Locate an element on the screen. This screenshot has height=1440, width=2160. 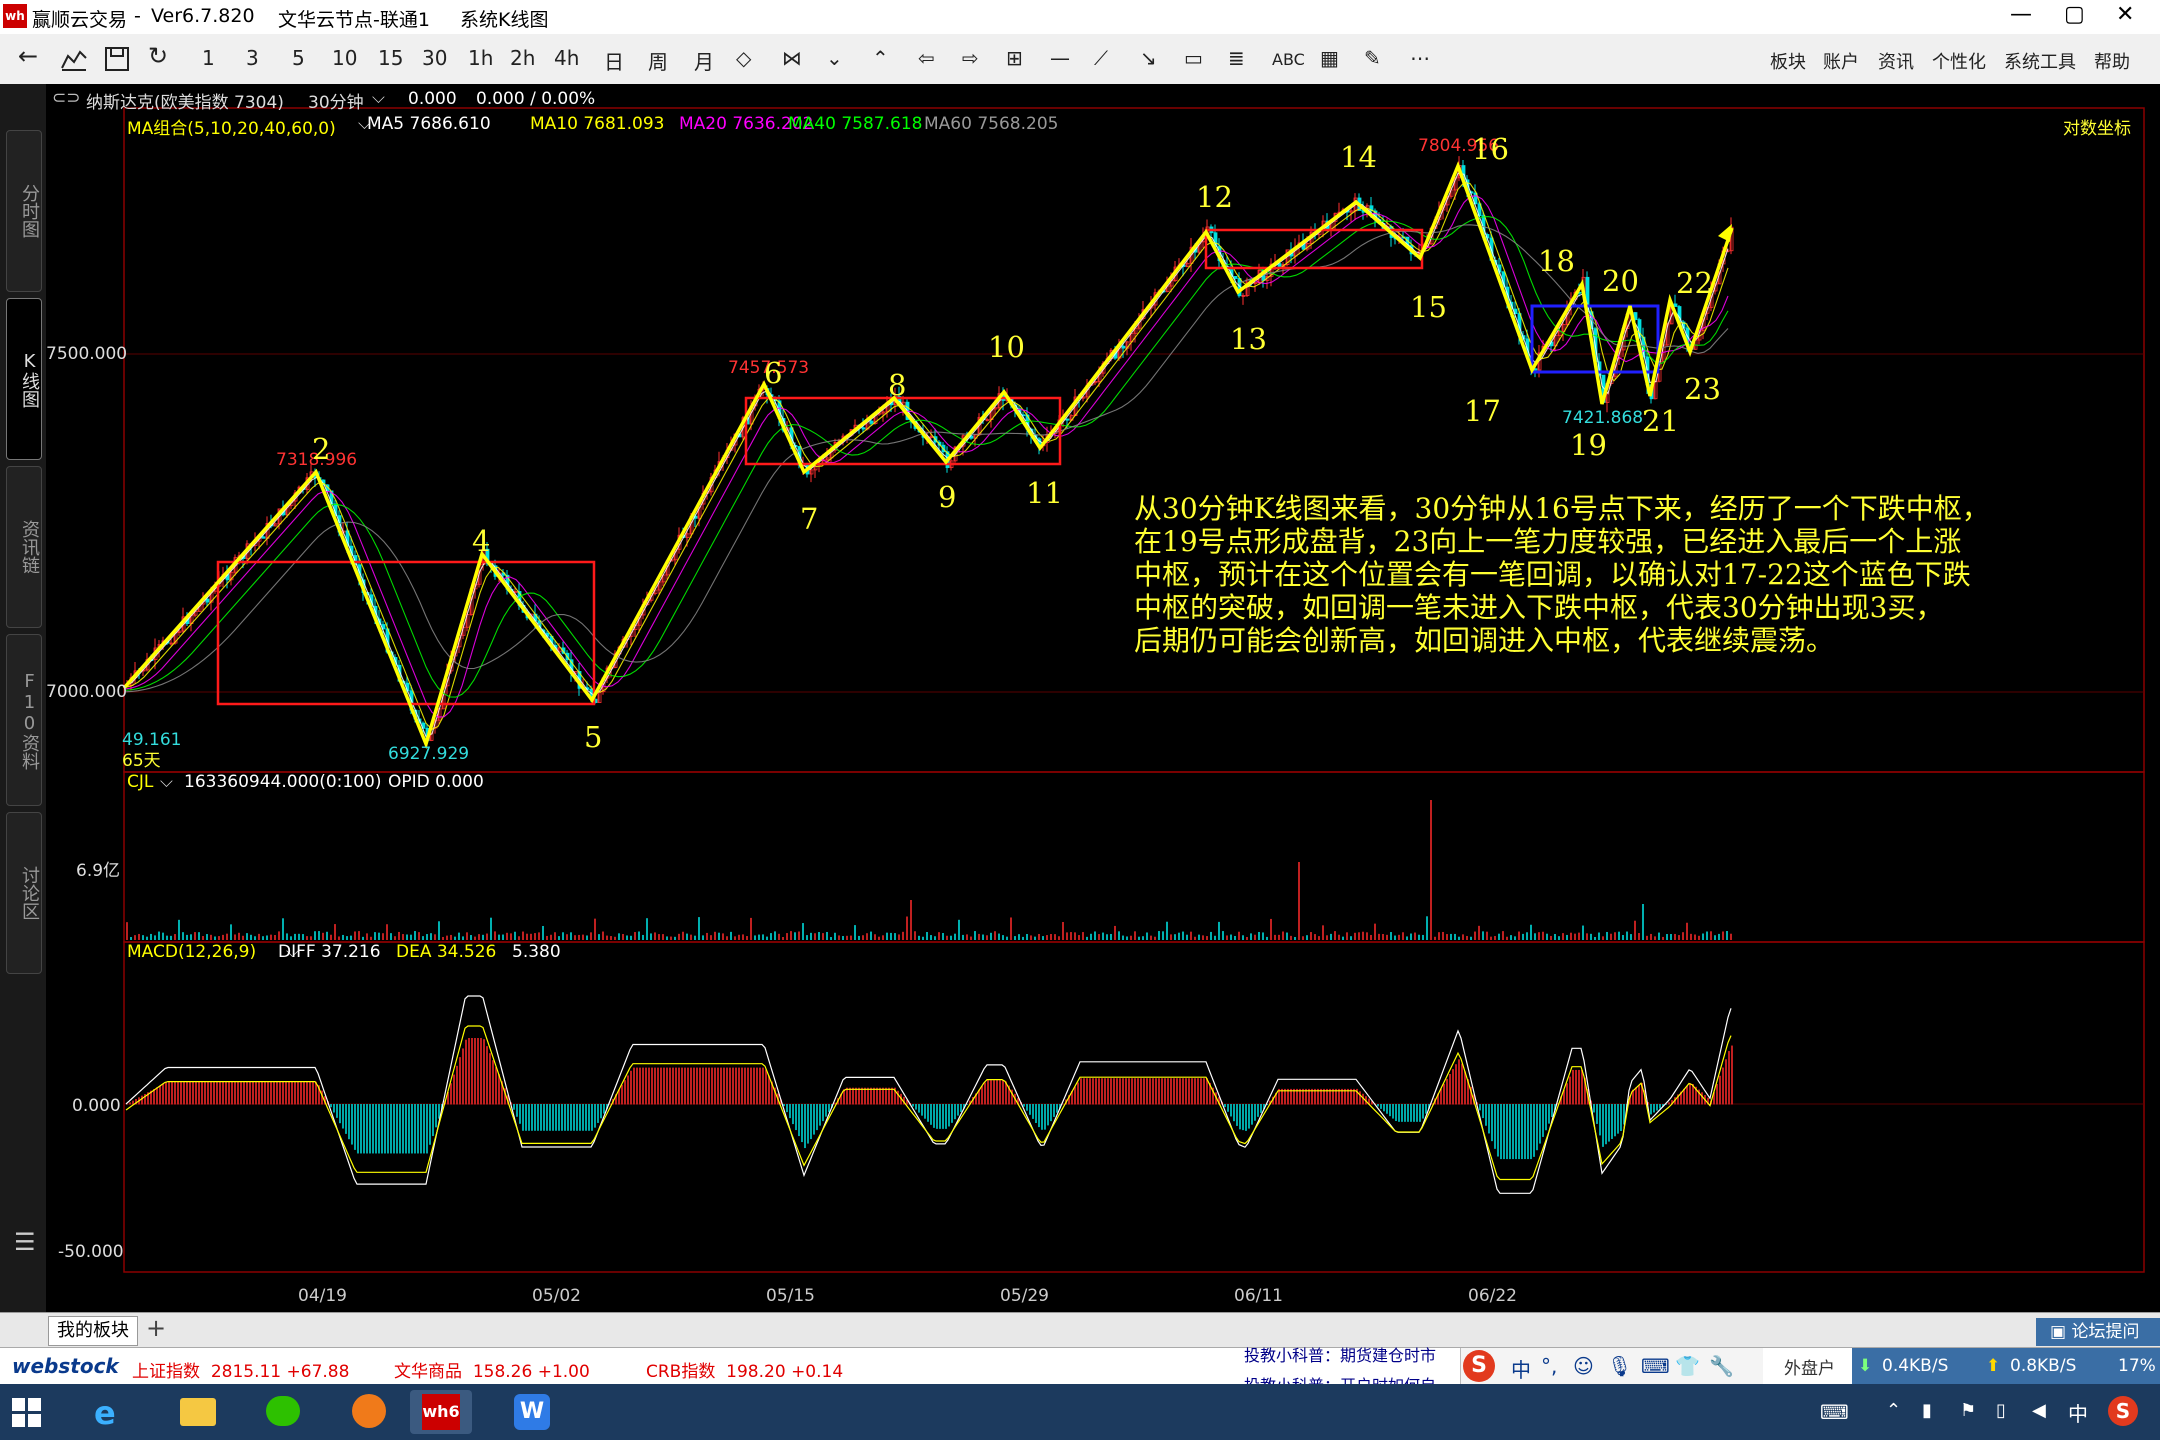
index-shanghai: 上证指数 2815.11 +67.88 is located at coordinates (240, 1369).